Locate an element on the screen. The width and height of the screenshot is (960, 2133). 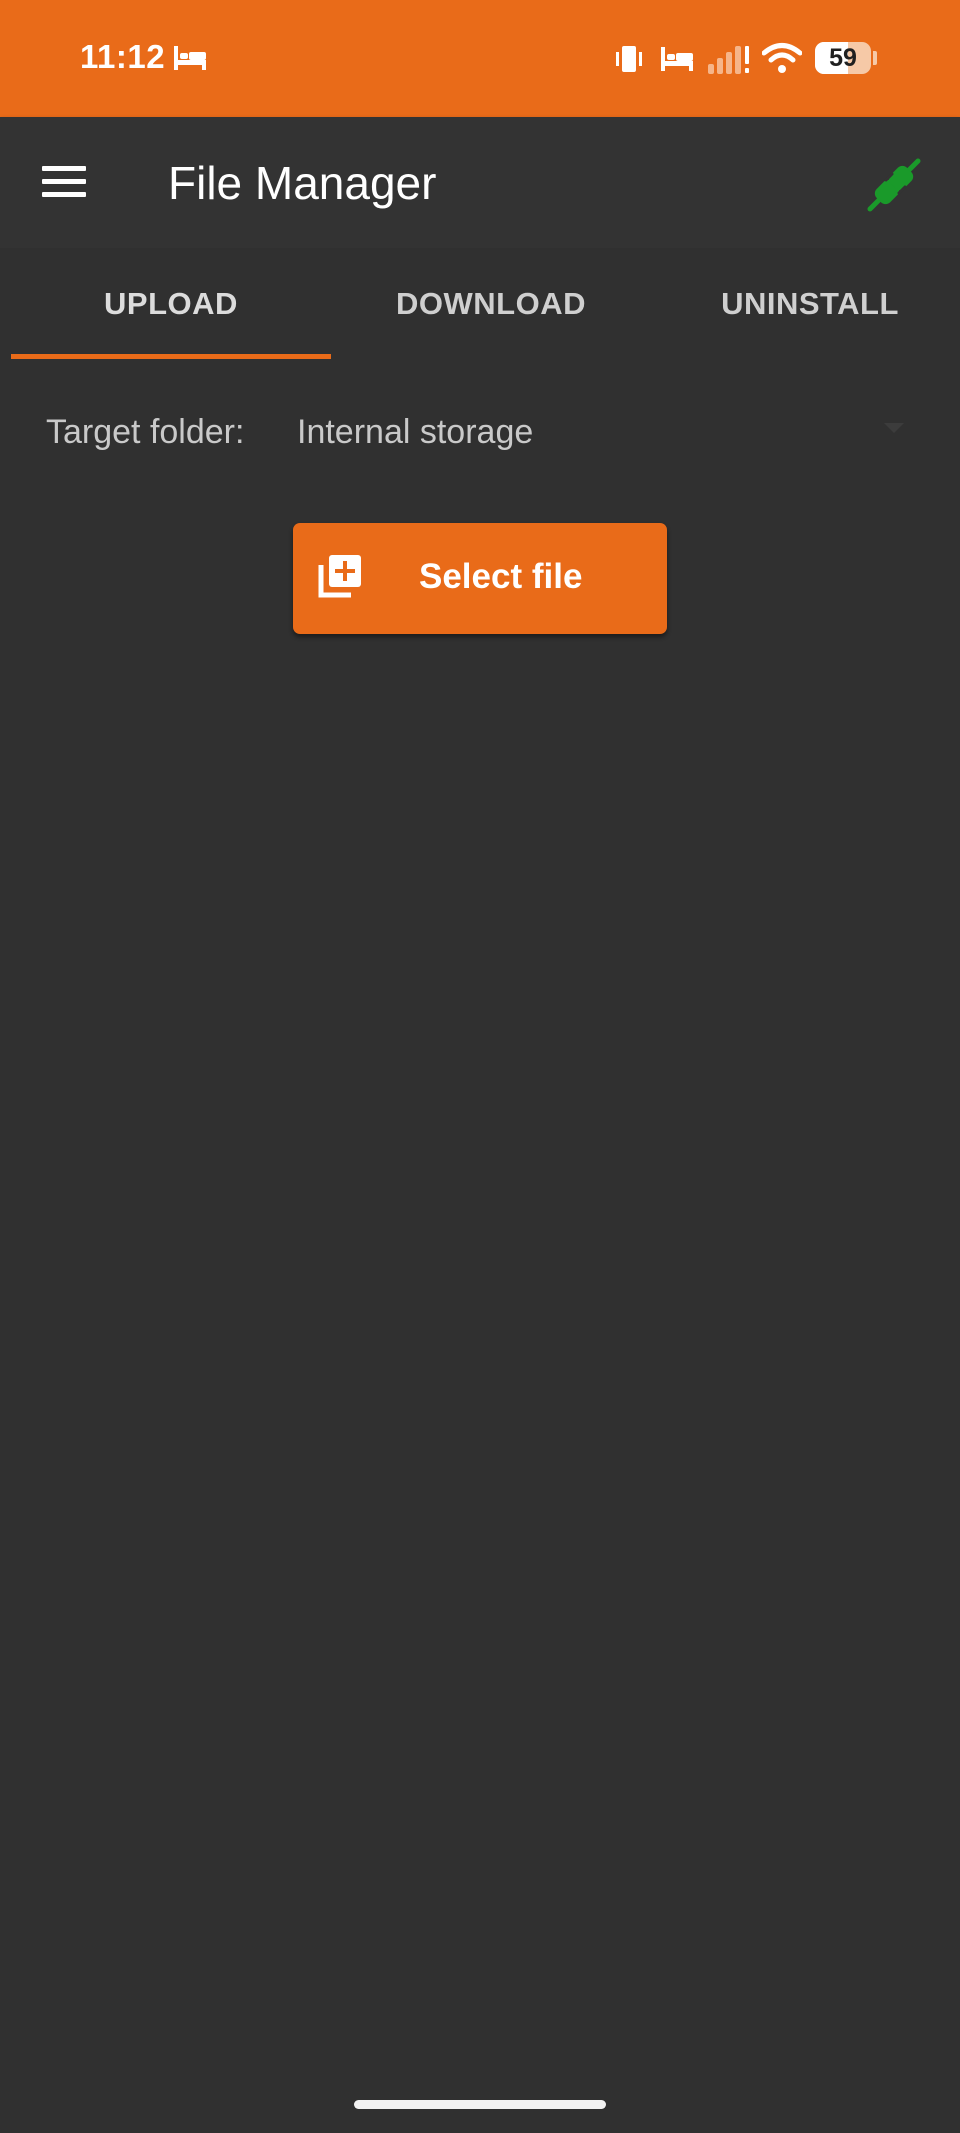
page-title: File Manager is located at coordinates (302, 183).